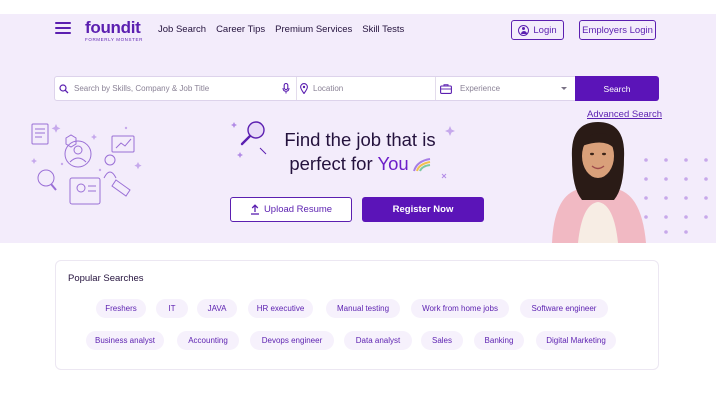 This screenshot has width=716, height=402. Describe the element at coordinates (442, 340) in the screenshot. I see `chip-sales: Sales` at that location.